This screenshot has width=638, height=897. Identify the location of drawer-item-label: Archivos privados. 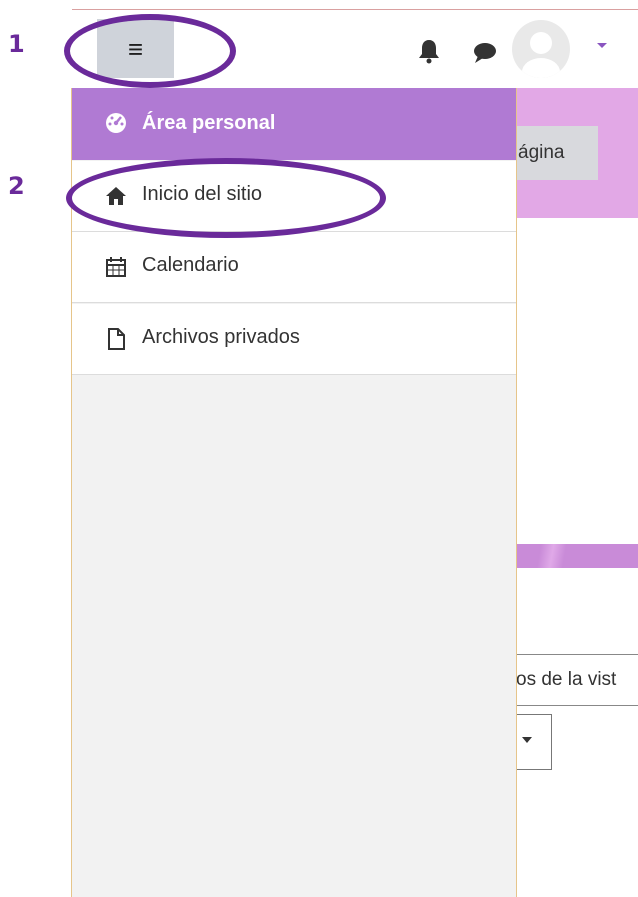
(221, 337).